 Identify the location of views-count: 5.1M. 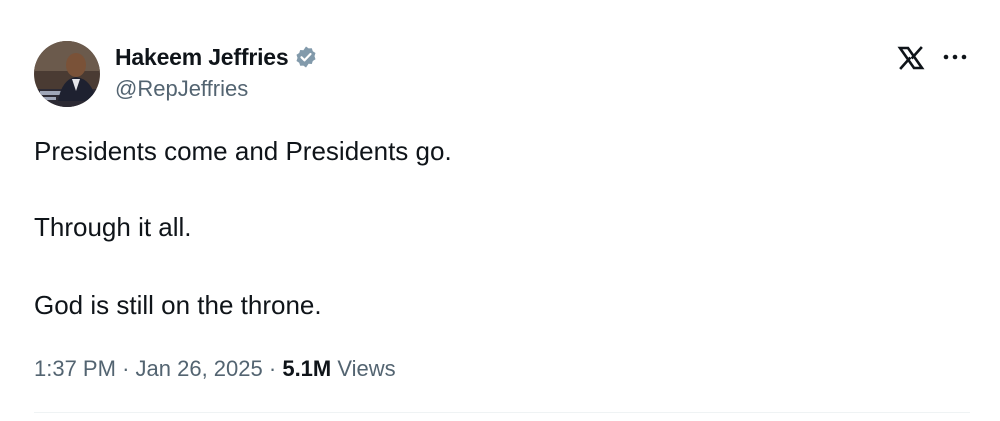
(306, 368).